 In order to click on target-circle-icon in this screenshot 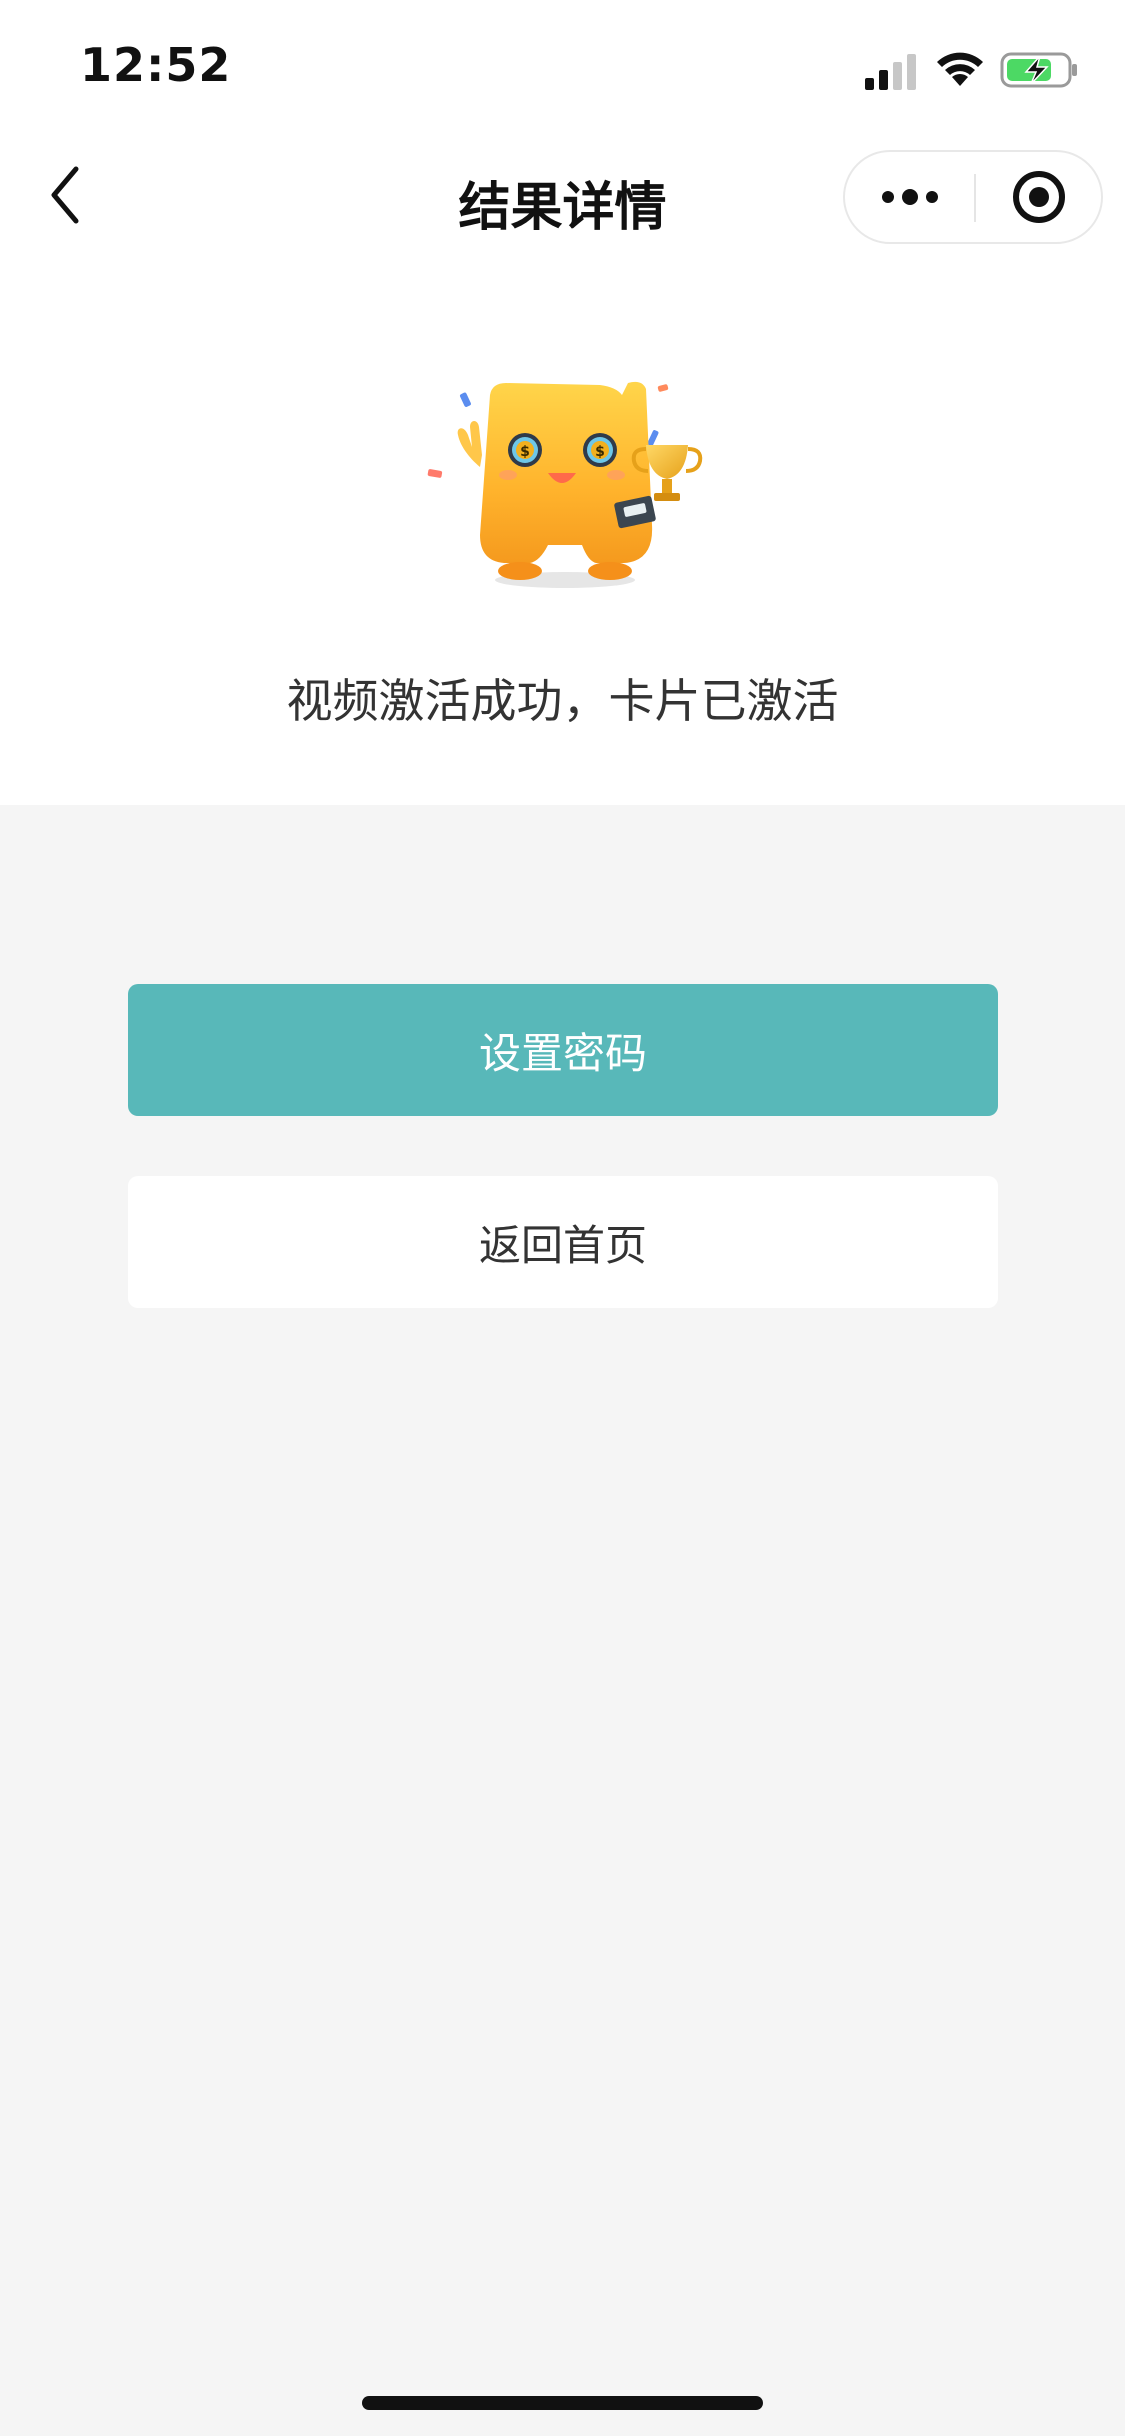, I will do `click(1038, 197)`.